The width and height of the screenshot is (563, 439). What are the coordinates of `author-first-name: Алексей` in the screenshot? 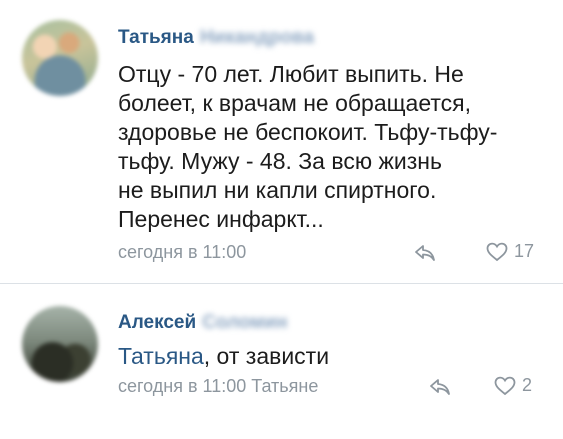 It's located at (157, 322).